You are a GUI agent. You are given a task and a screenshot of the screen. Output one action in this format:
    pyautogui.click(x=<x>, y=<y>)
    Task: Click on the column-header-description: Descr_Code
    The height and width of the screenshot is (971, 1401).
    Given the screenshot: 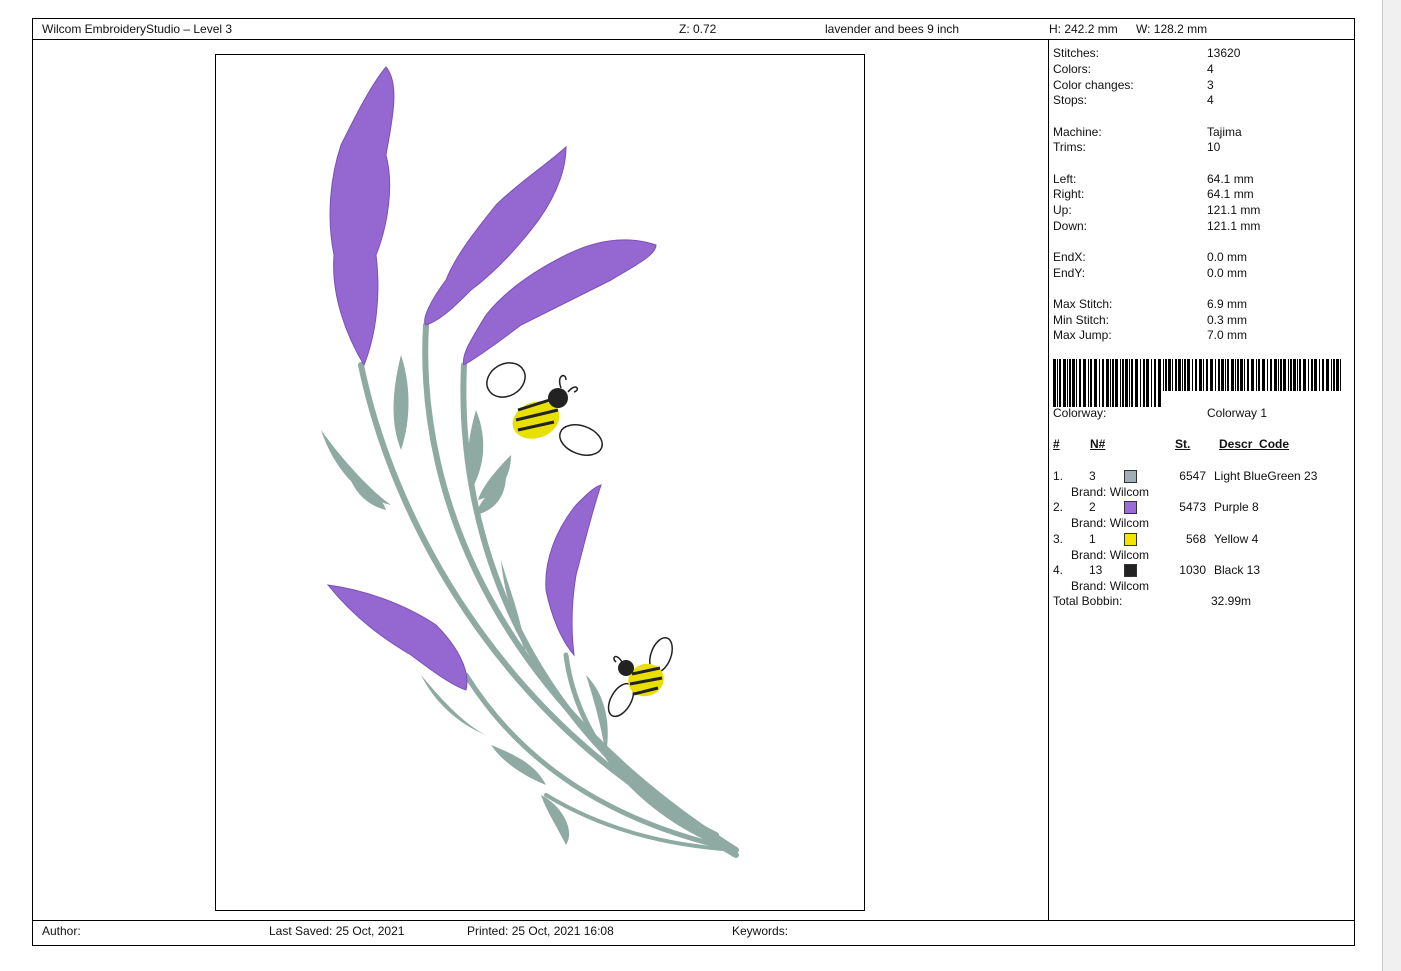 What is the action you would take?
    pyautogui.click(x=1254, y=444)
    